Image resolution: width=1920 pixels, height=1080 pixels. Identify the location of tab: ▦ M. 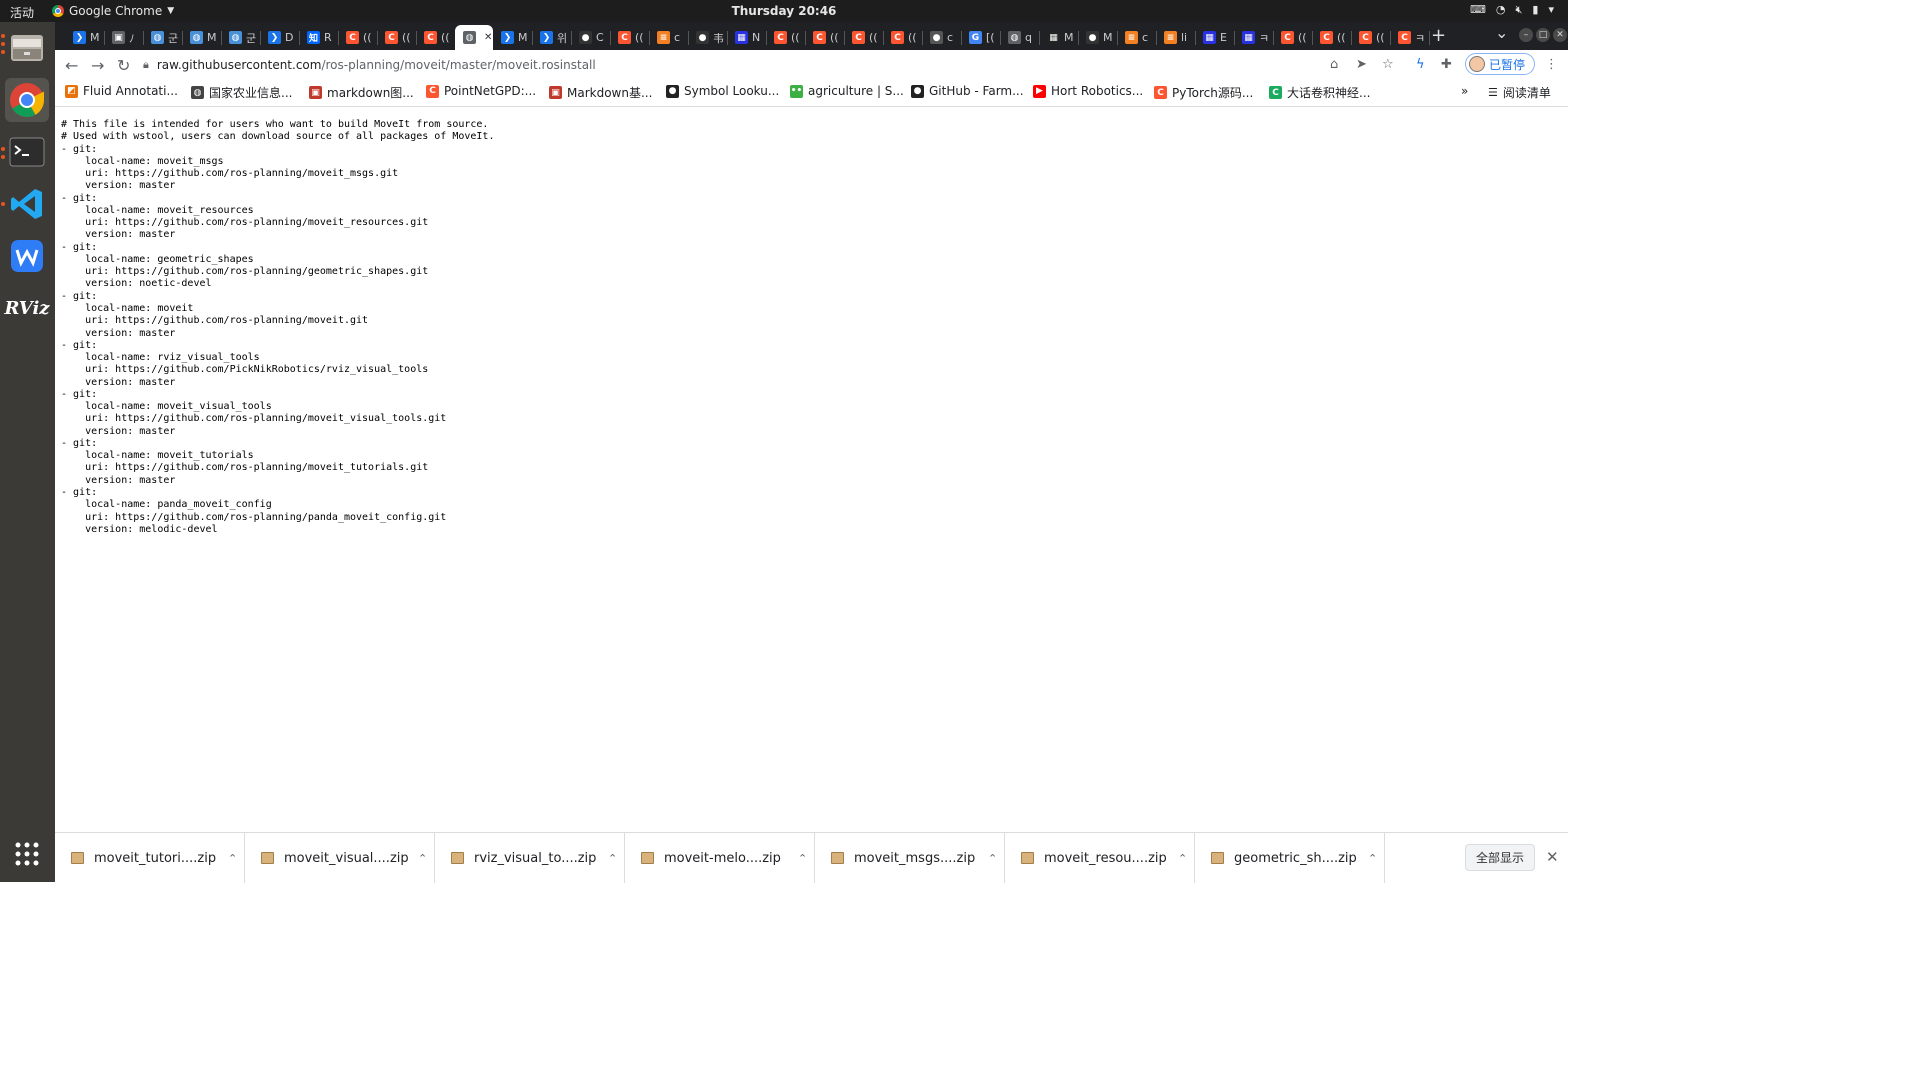
(1058, 37).